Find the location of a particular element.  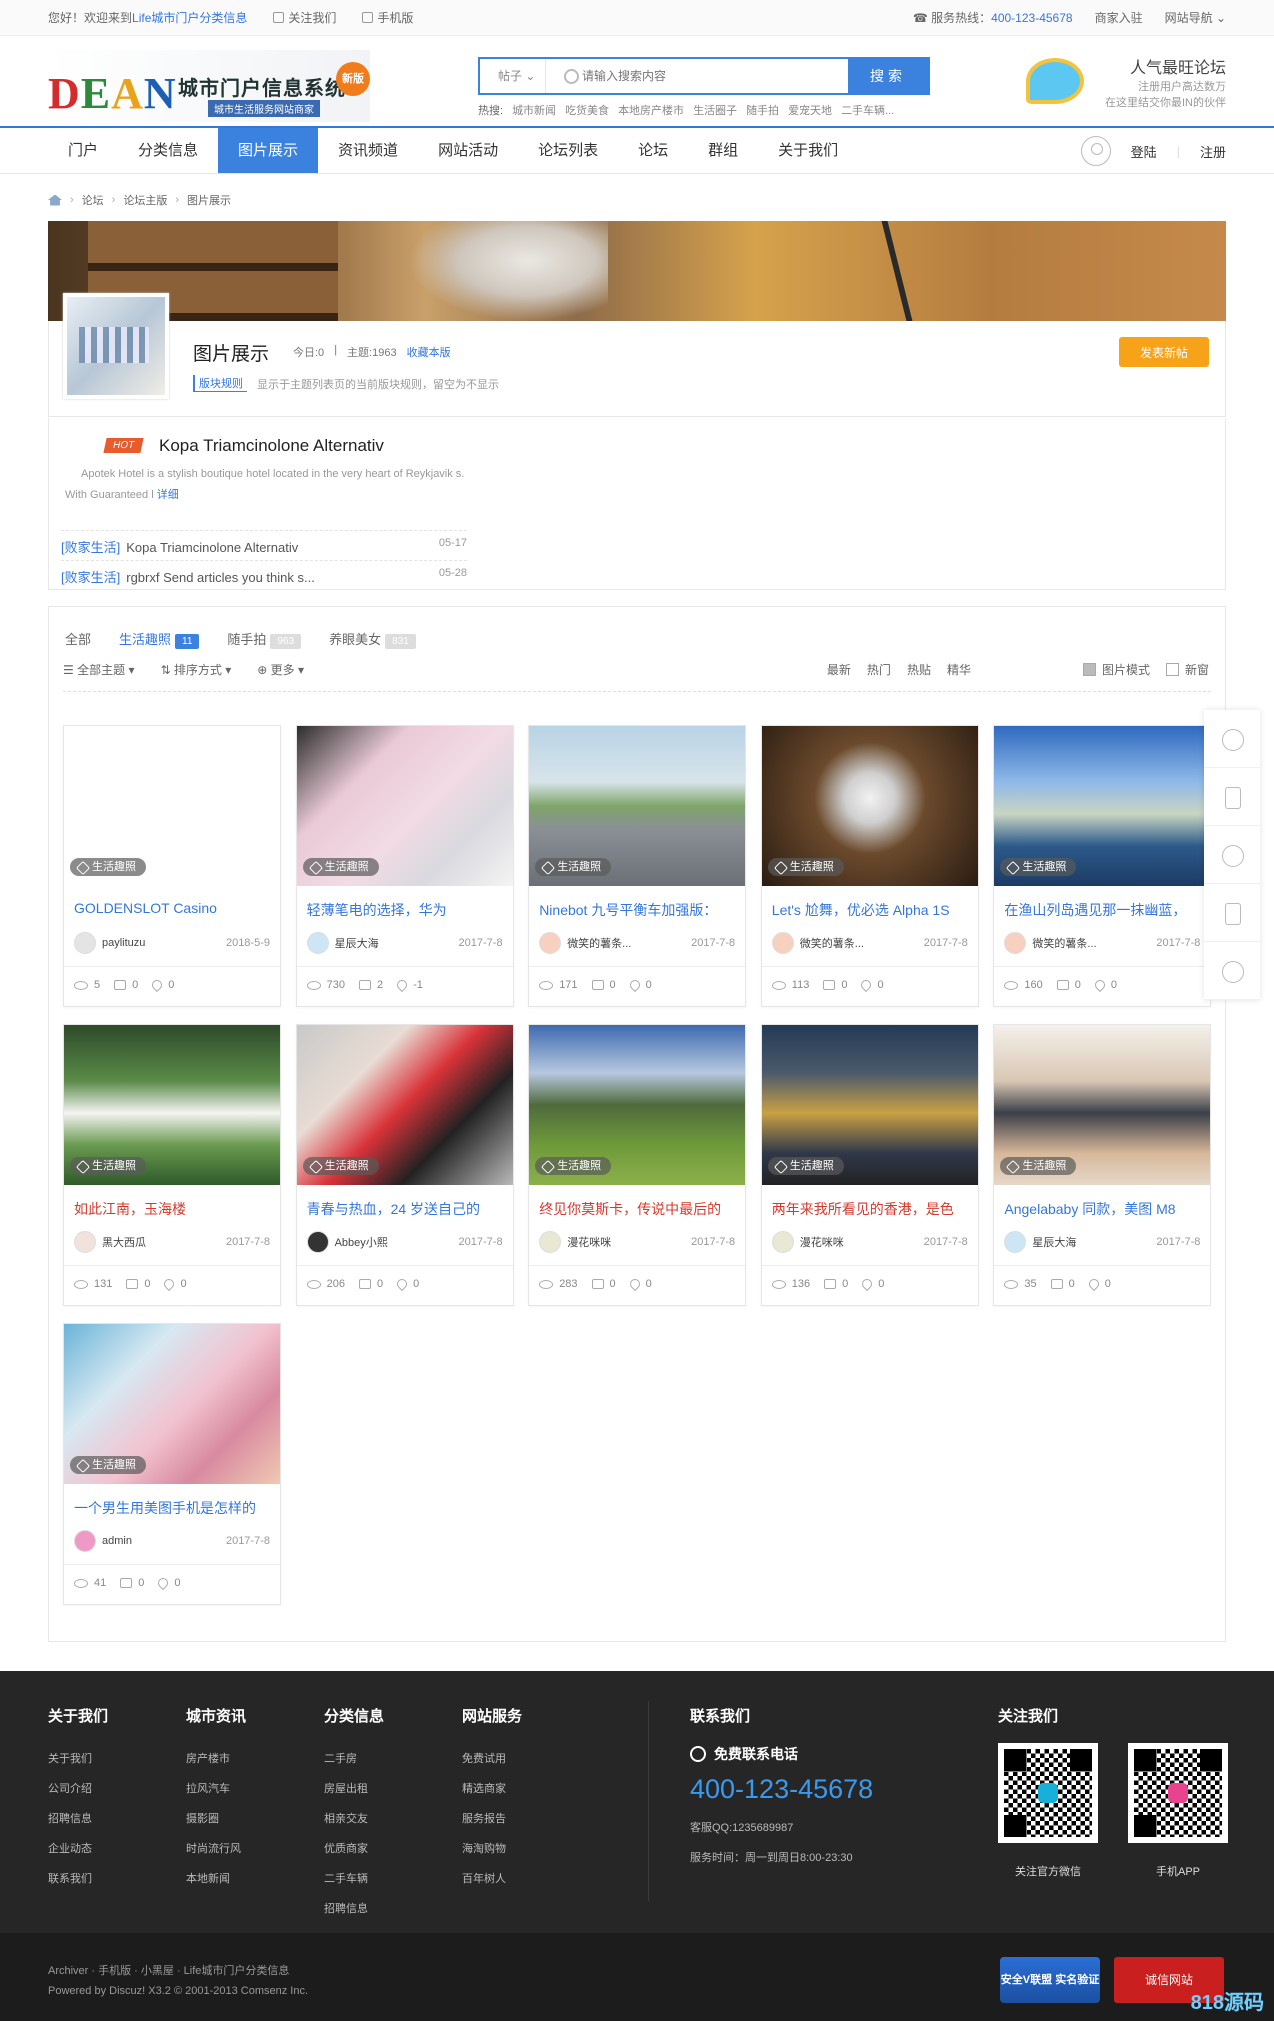

nav-item-forum: 论坛 is located at coordinates (653, 150).